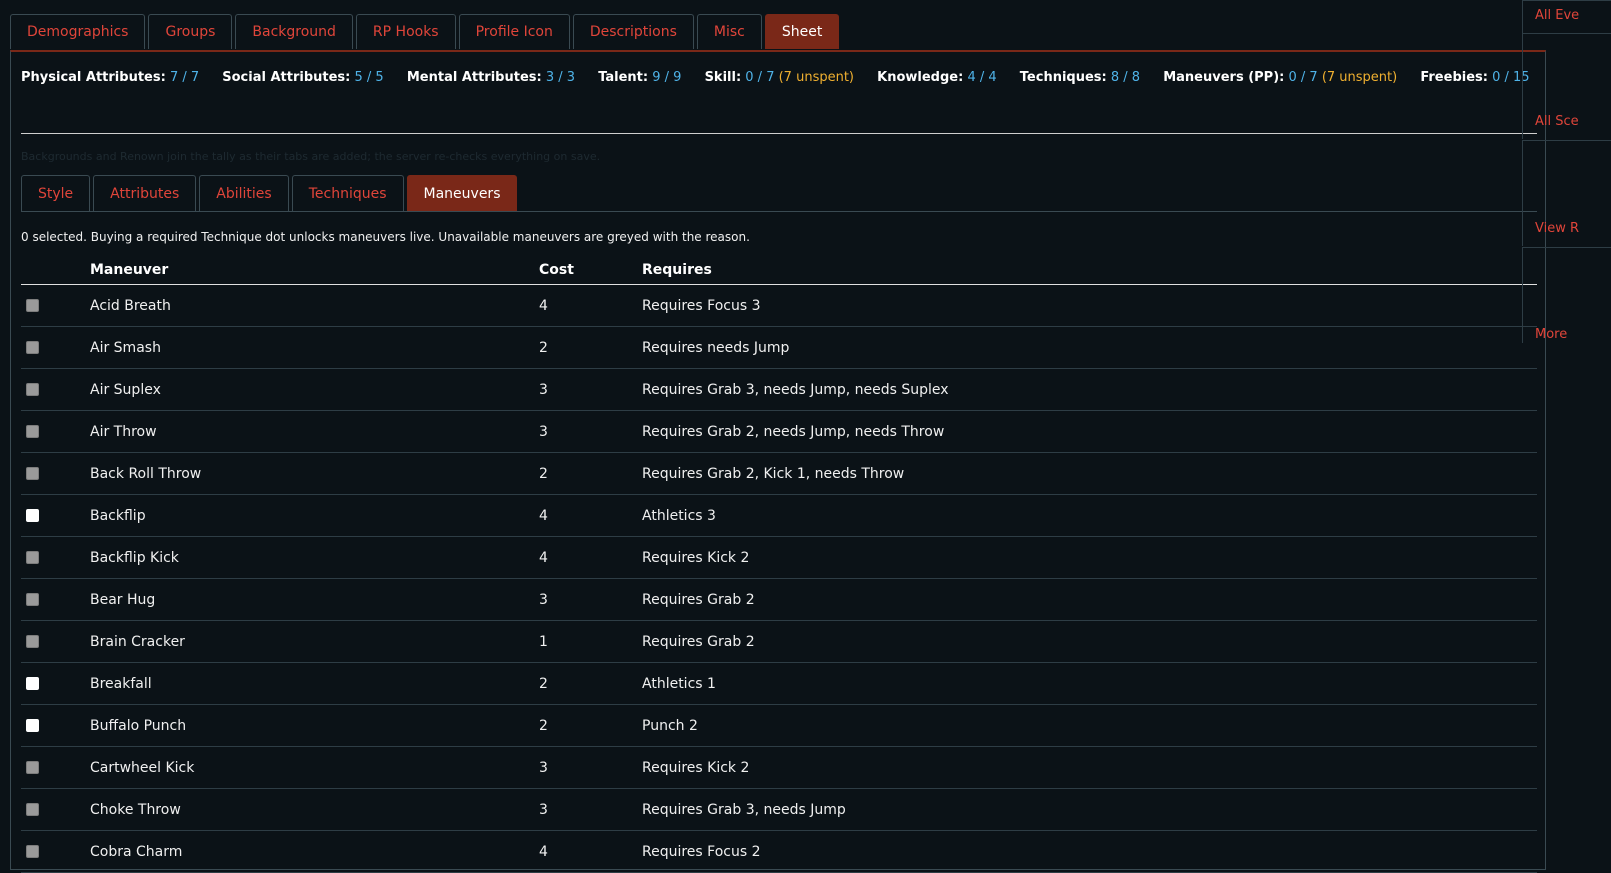 Image resolution: width=1611 pixels, height=873 pixels. What do you see at coordinates (982, 77) in the screenshot?
I see `summary-value: 4 / 4` at bounding box center [982, 77].